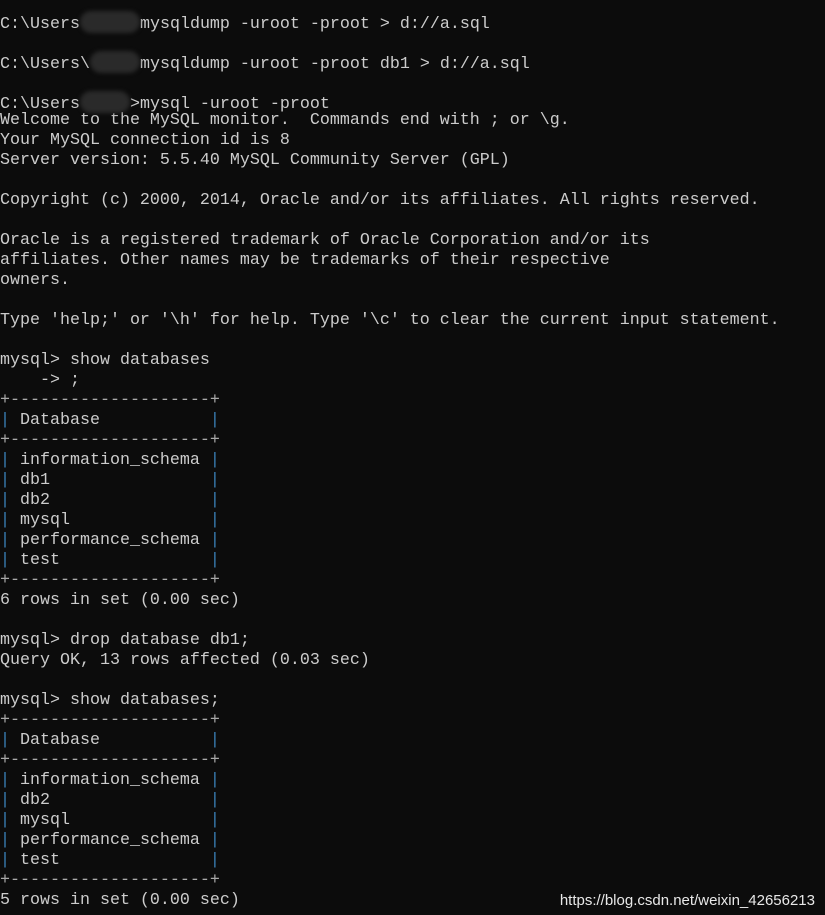 The image size is (825, 915). I want to click on table-cell: test, so click(110, 560).